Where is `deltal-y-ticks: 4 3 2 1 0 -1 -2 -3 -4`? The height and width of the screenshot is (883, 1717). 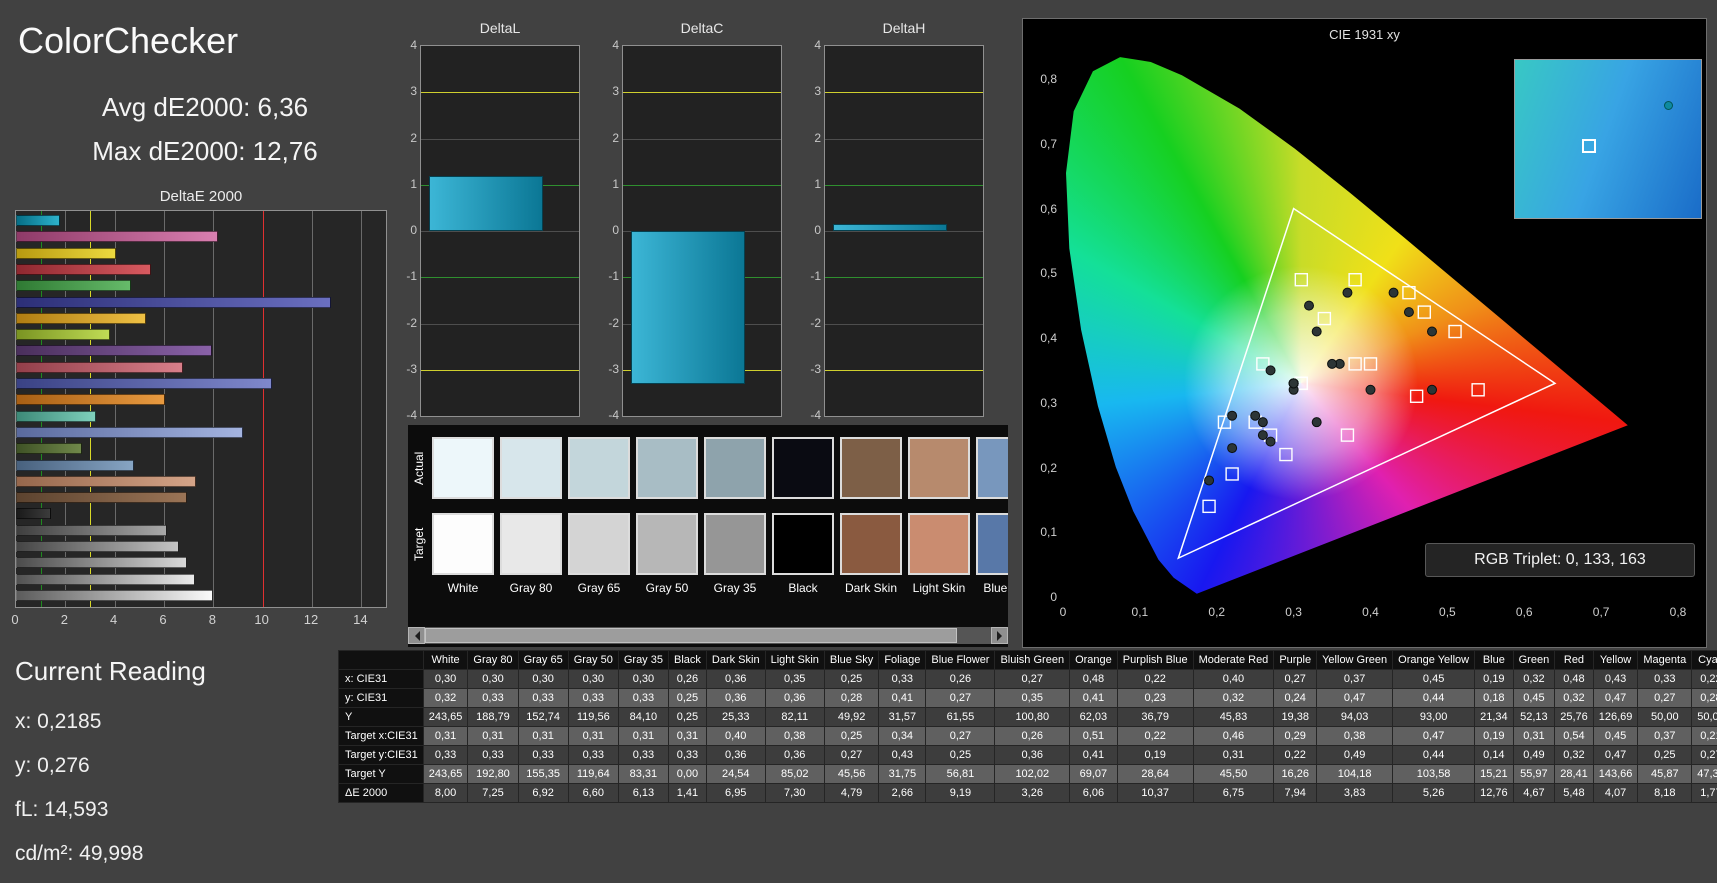 deltal-y-ticks: 4 3 2 1 0 -1 -2 -3 -4 is located at coordinates (408, 230).